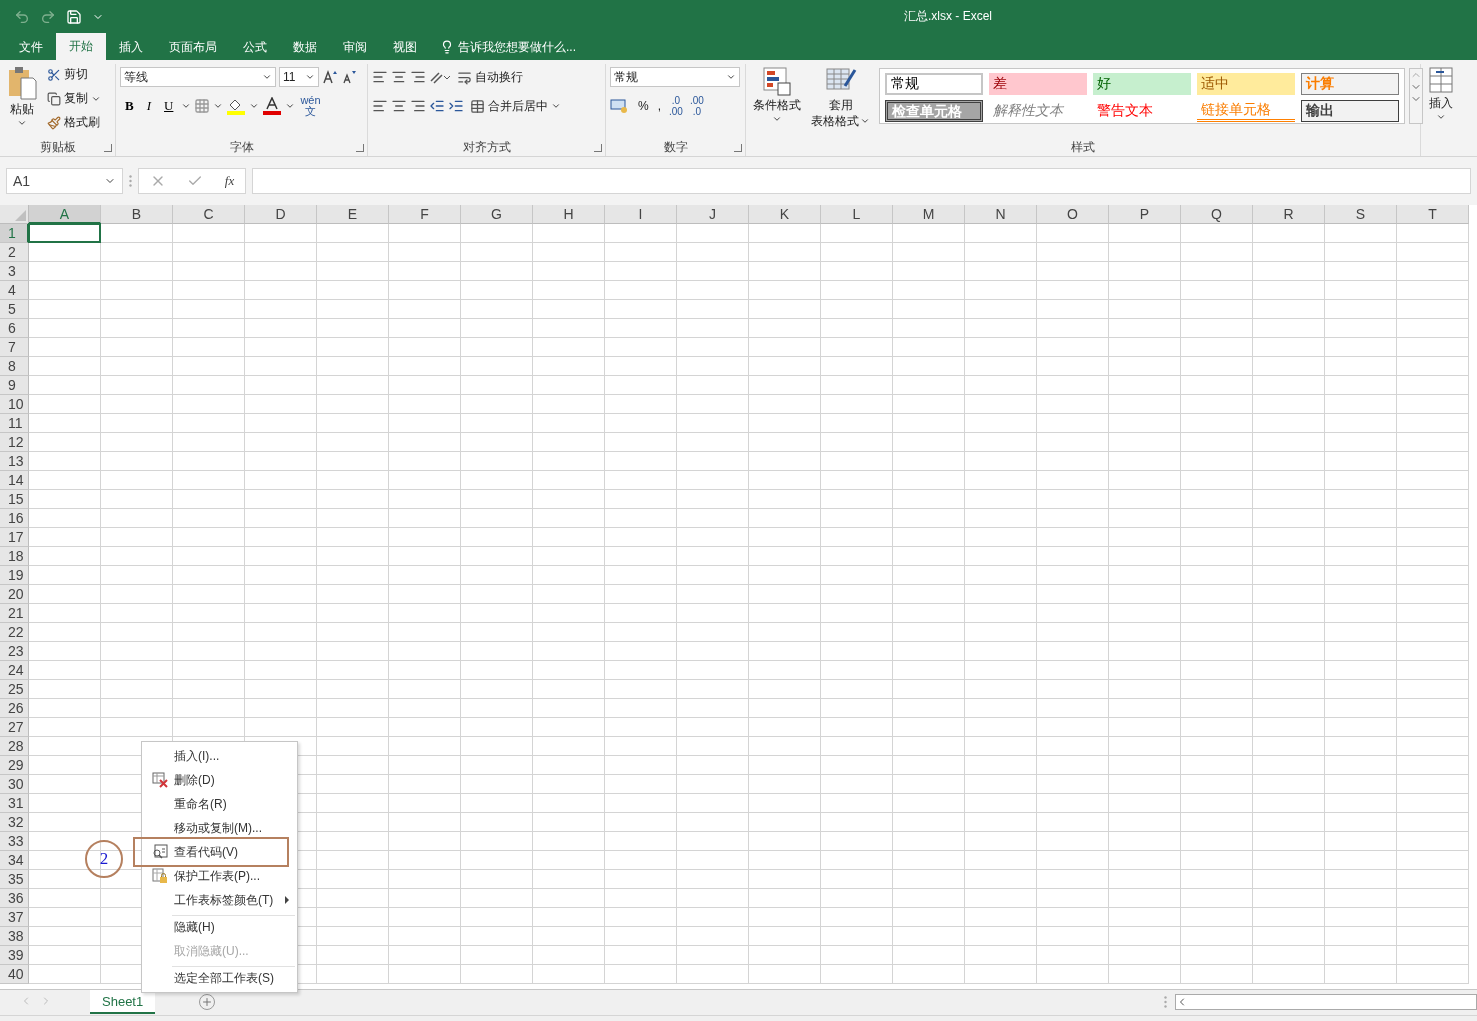 This screenshot has height=1021, width=1477. What do you see at coordinates (272, 106) in the screenshot?
I see `font-color-icon` at bounding box center [272, 106].